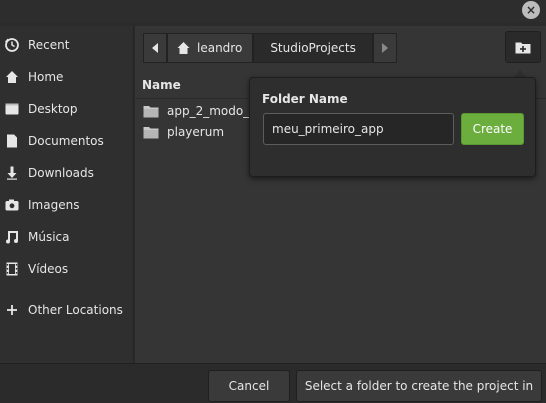 The image size is (546, 403). Describe the element at coordinates (161, 85) in the screenshot. I see `column-header-name: Name` at that location.